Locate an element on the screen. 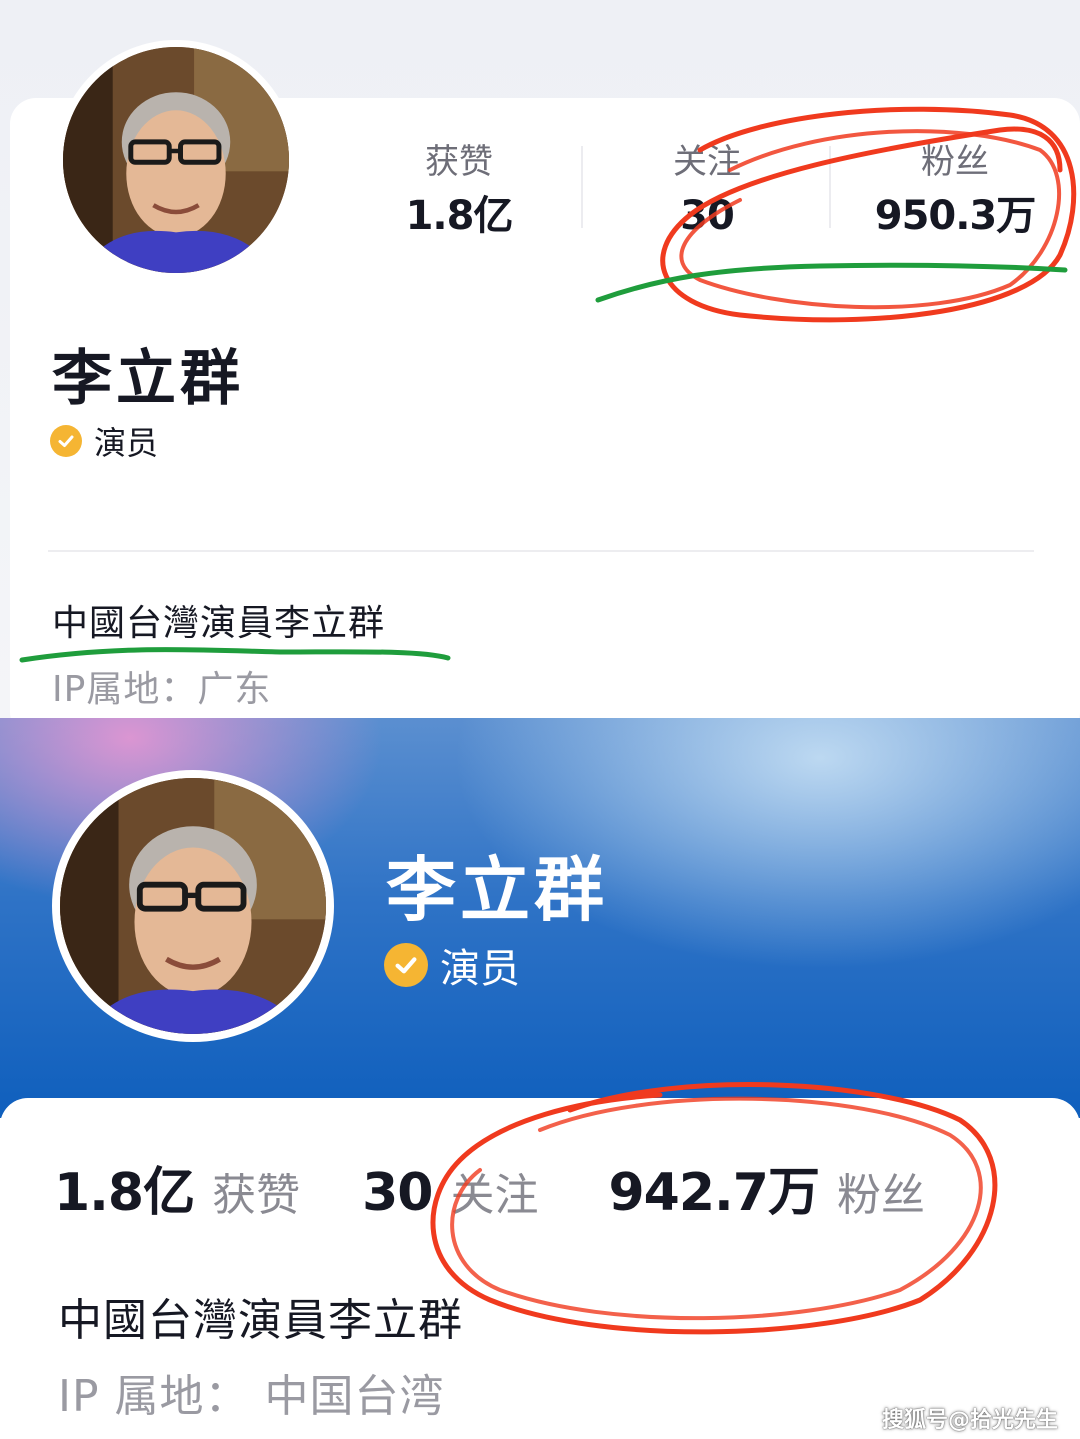 The image size is (1080, 1439). stat-following: 30 关注 is located at coordinates (450, 1191).